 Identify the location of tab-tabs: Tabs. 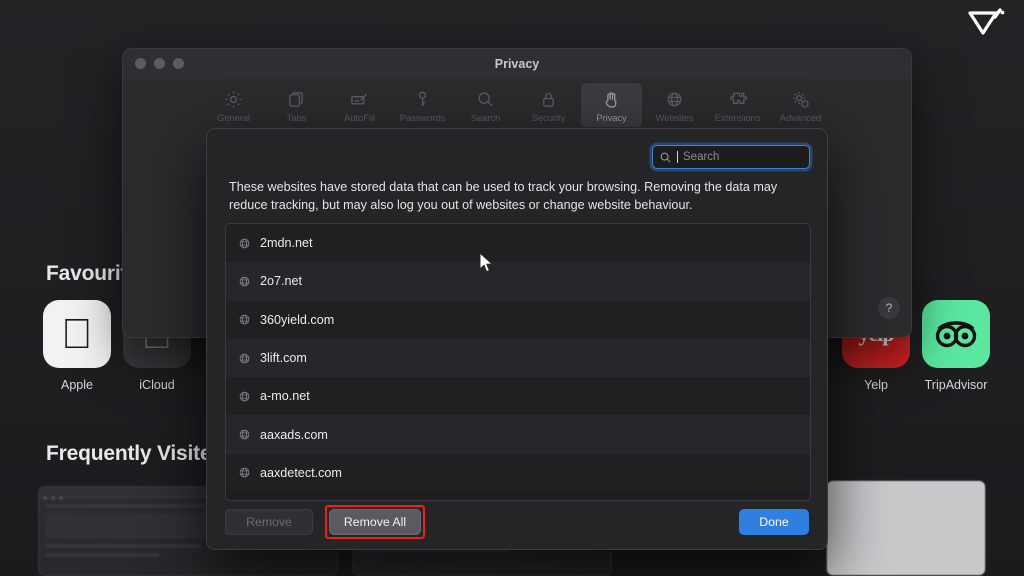
(296, 105).